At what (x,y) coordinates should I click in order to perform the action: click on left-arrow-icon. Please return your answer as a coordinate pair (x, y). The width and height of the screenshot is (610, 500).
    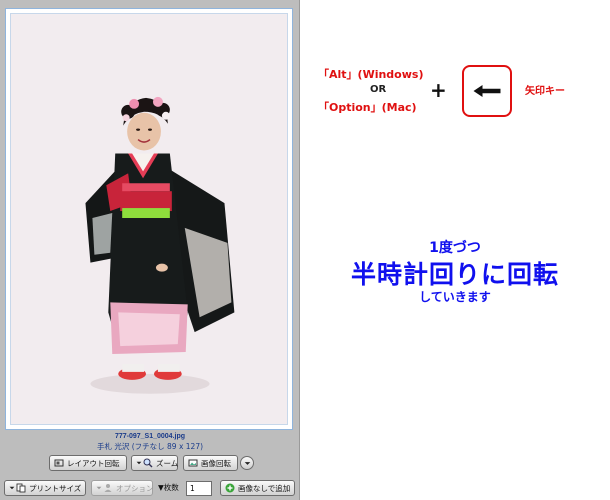
    Looking at the image, I should click on (487, 91).